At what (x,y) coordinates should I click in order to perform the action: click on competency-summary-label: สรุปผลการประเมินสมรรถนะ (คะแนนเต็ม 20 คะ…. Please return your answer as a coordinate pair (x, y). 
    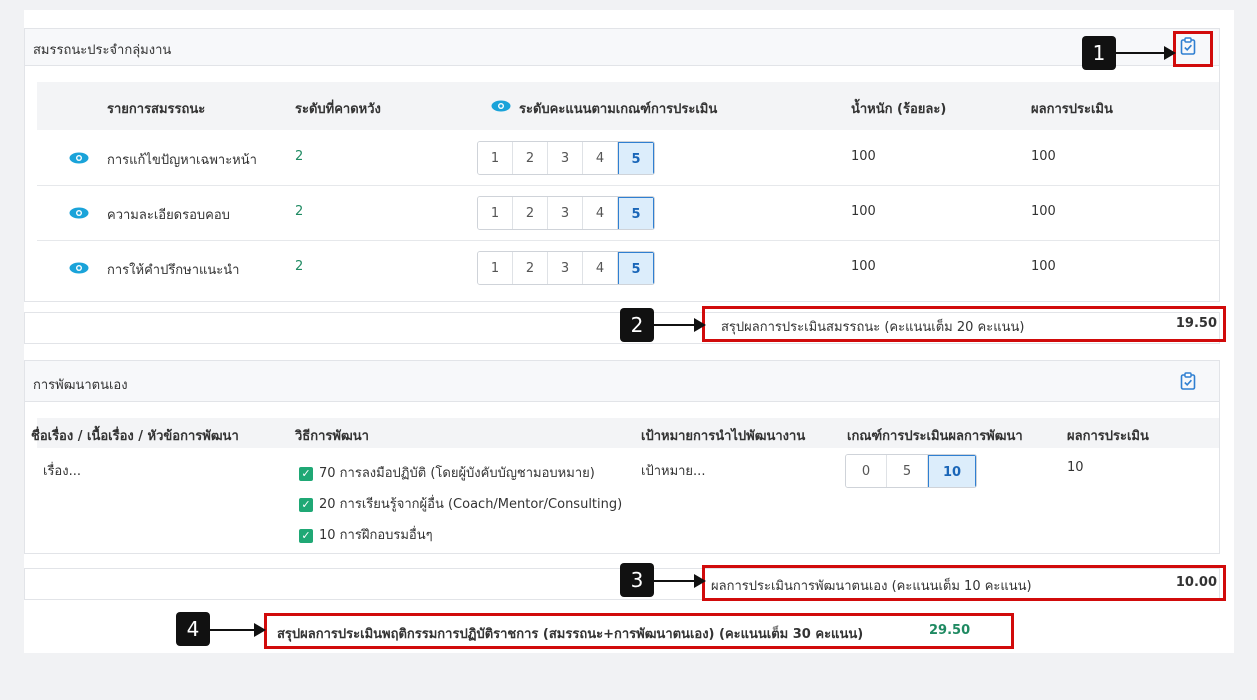
    Looking at the image, I should click on (873, 327).